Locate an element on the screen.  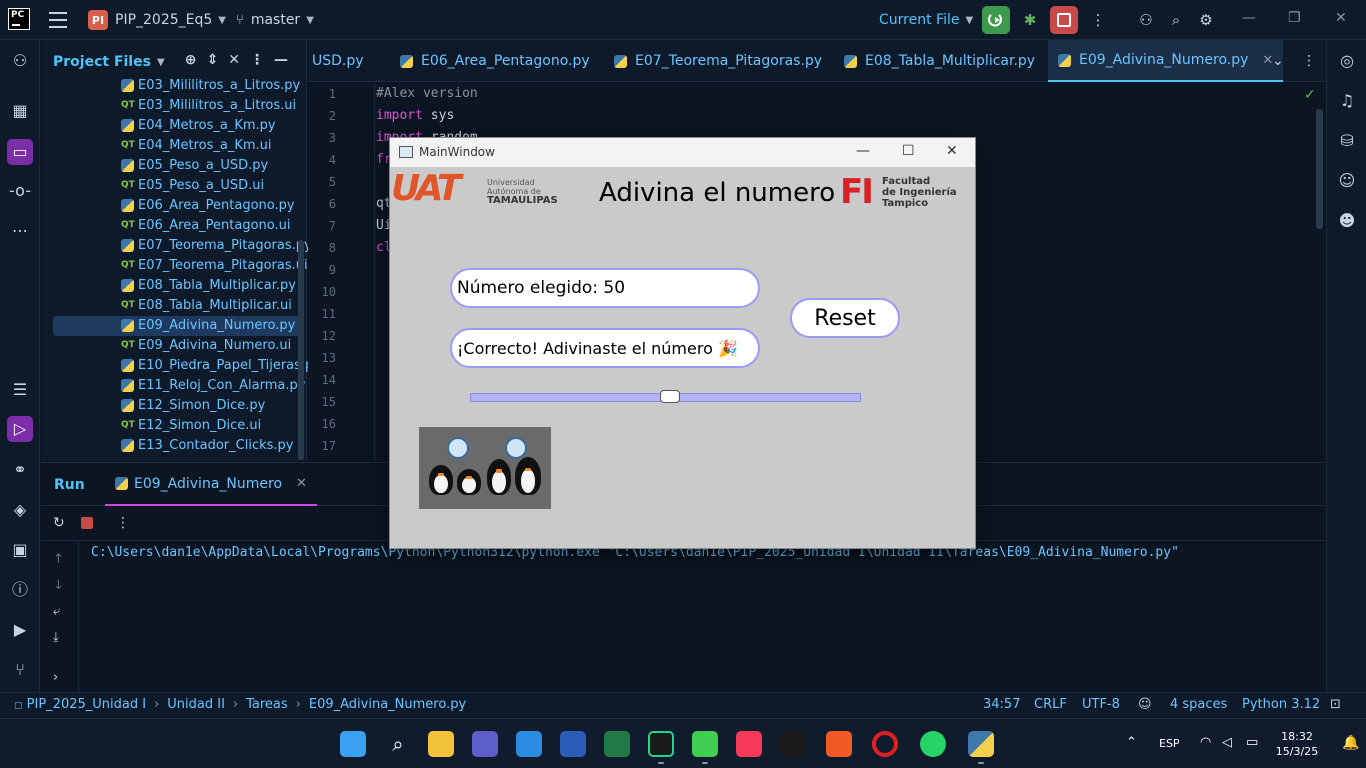
file-encoding: UTF-8 is located at coordinates (1101, 704).